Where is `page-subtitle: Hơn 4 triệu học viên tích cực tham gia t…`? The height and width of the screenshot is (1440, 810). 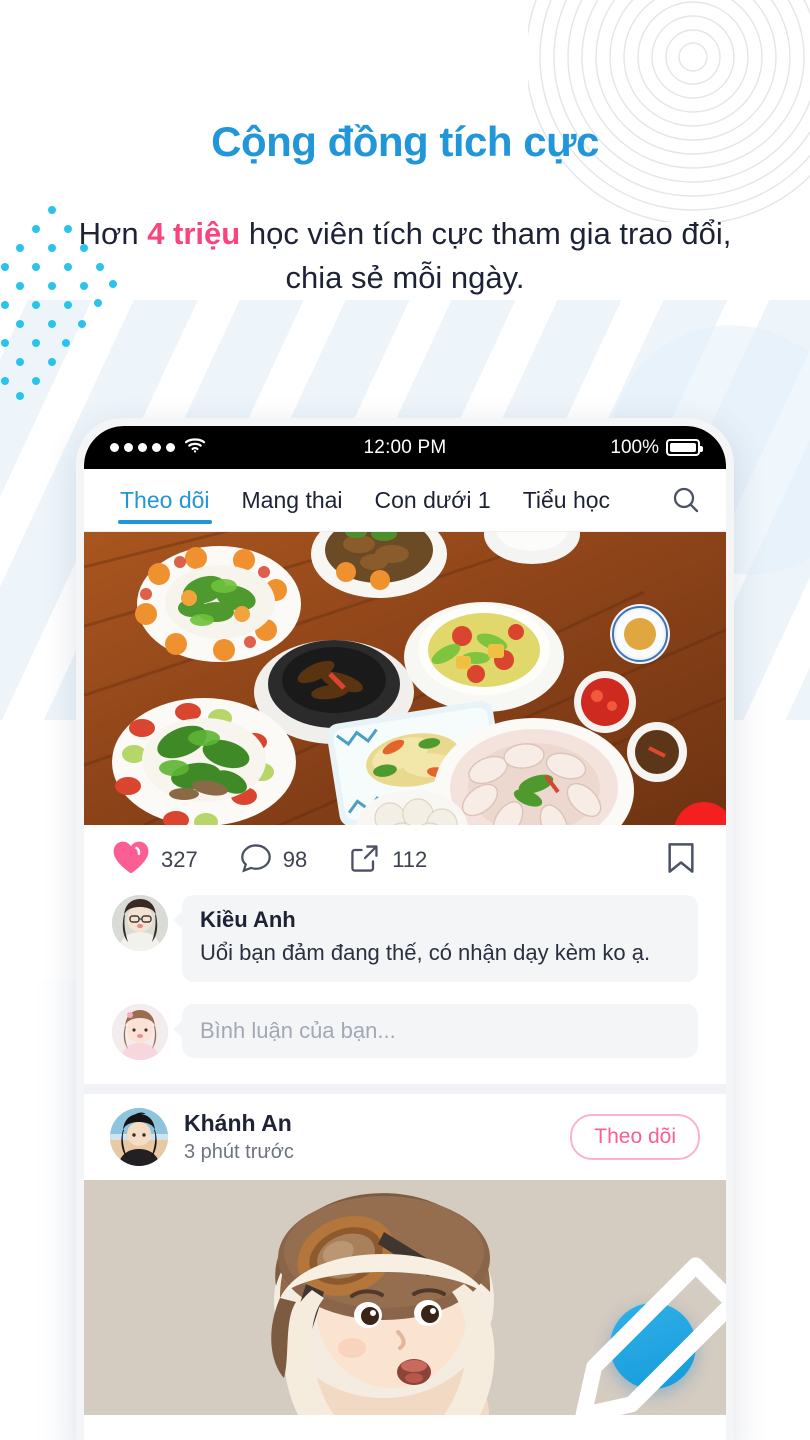
page-subtitle: Hơn 4 triệu học viên tích cực tham gia t… is located at coordinates (405, 256).